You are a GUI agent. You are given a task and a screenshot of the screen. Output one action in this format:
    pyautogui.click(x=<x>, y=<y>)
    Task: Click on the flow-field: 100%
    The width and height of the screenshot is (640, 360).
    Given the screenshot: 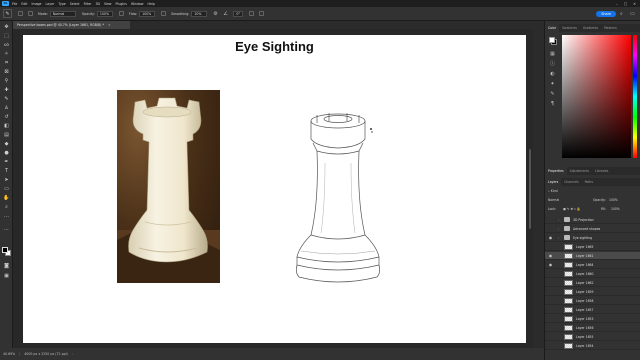 What is the action you would take?
    pyautogui.click(x=147, y=13)
    